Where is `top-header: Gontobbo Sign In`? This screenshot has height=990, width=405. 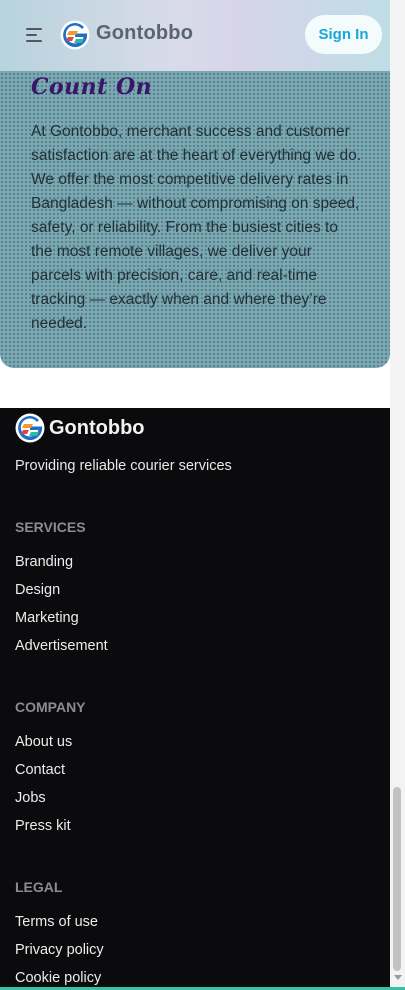 top-header: Gontobbo Sign In is located at coordinates (195, 35).